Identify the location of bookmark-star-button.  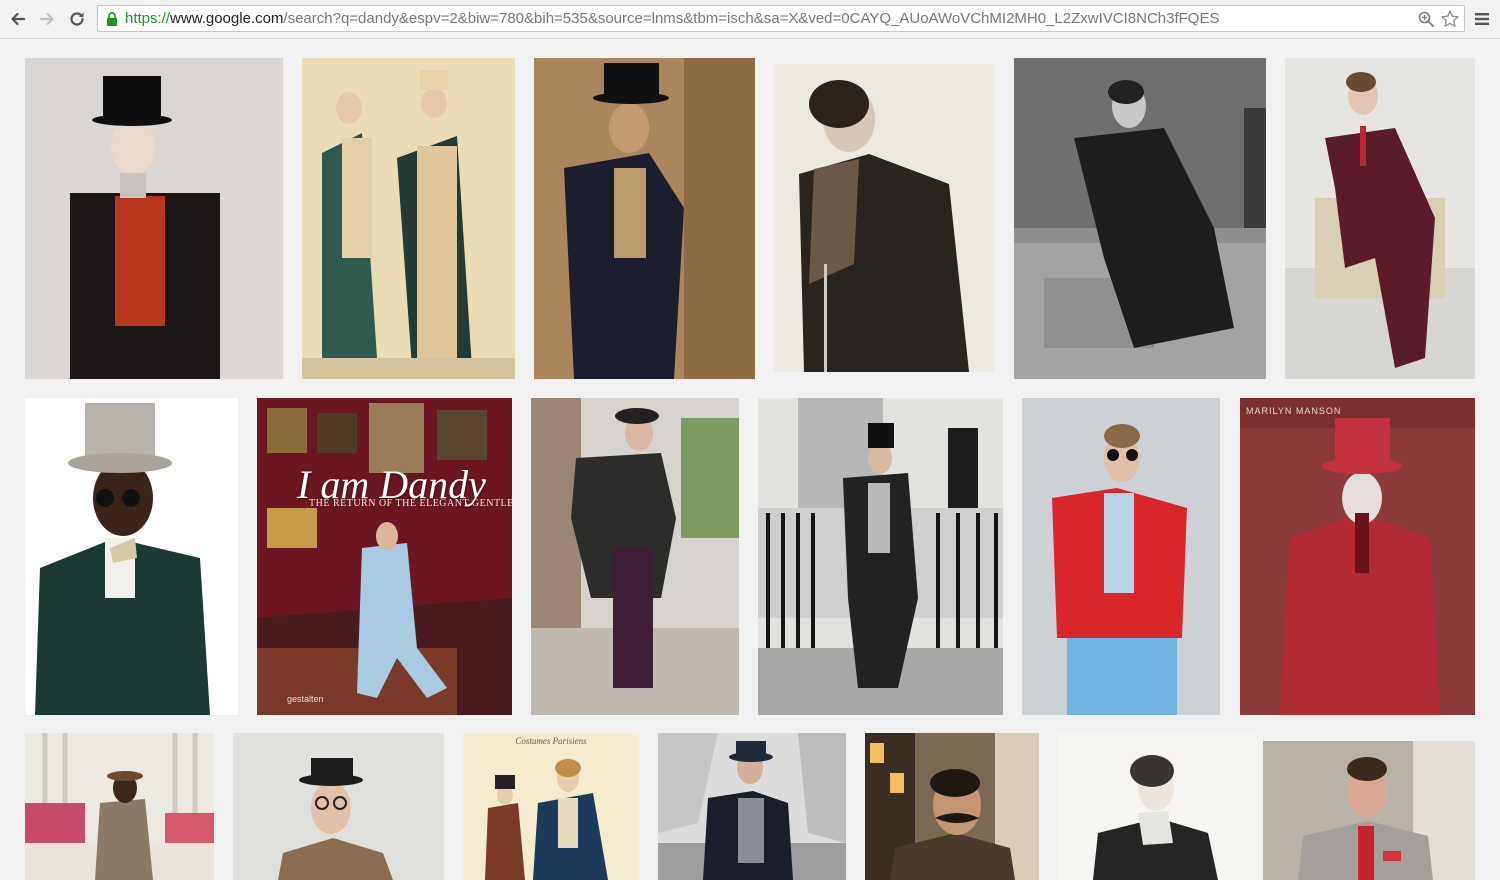
(1450, 19).